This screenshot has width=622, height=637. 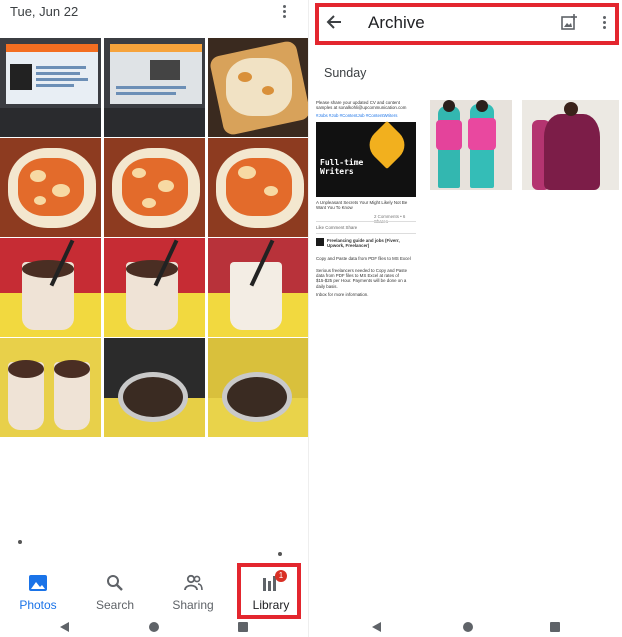 What do you see at coordinates (320, 242) in the screenshot?
I see `avatar` at bounding box center [320, 242].